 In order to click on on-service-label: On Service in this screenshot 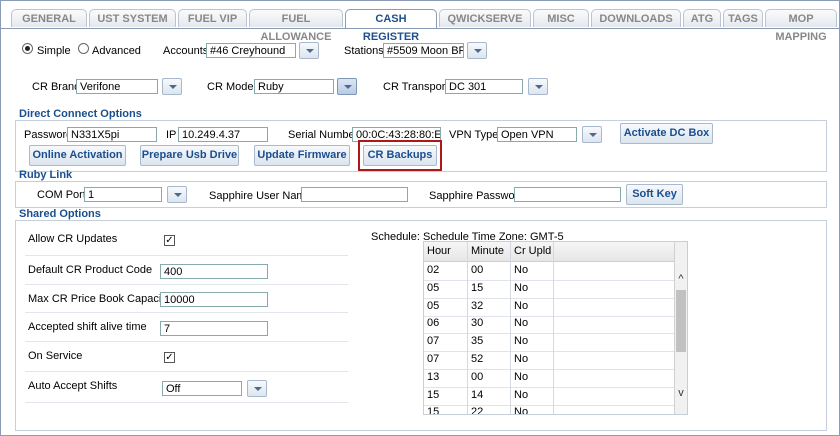, I will do `click(55, 356)`.